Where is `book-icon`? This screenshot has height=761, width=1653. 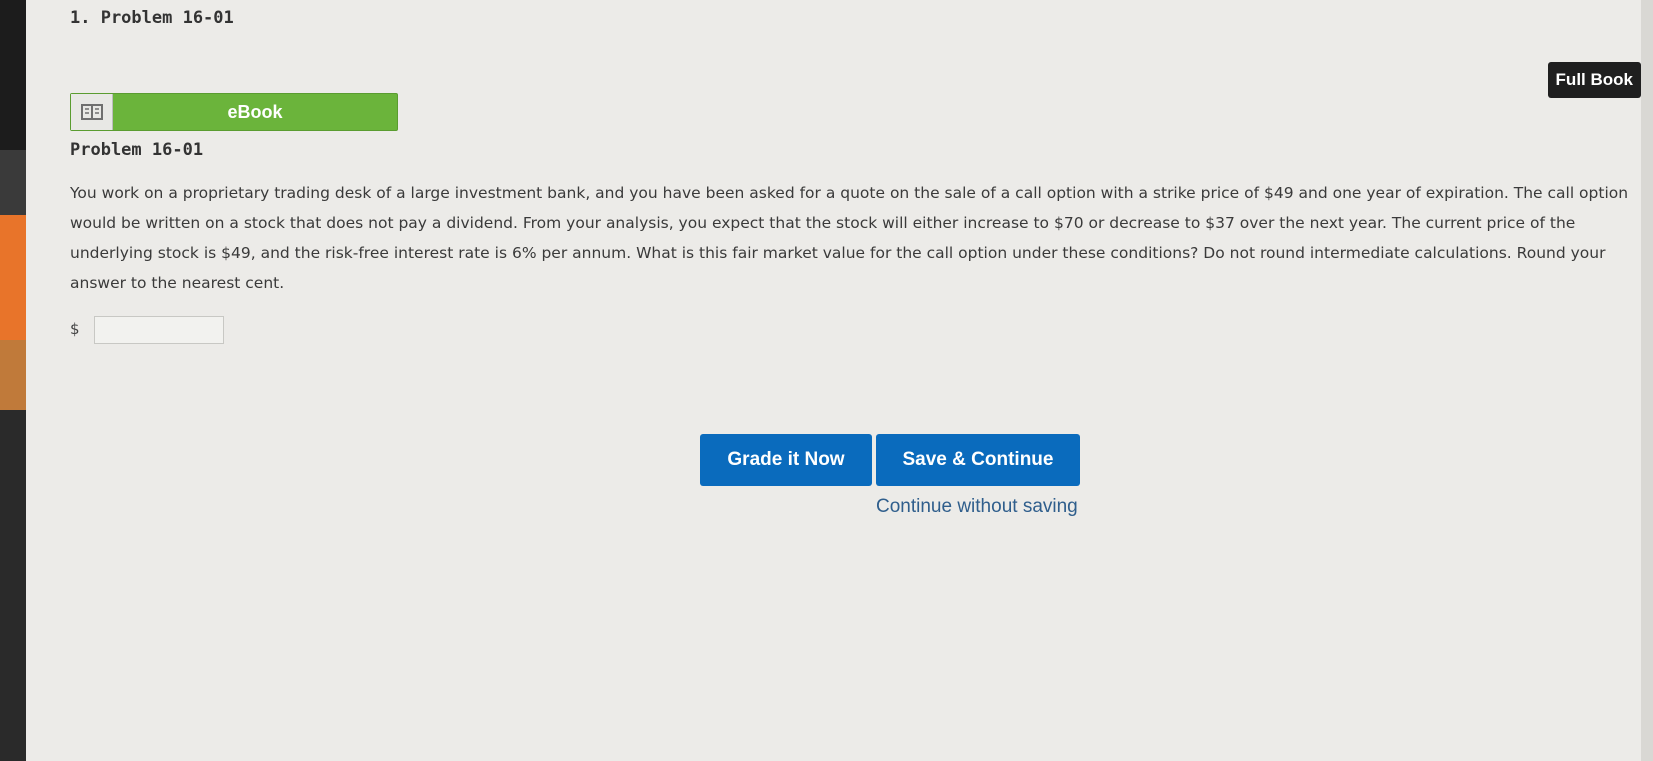
book-icon is located at coordinates (92, 112).